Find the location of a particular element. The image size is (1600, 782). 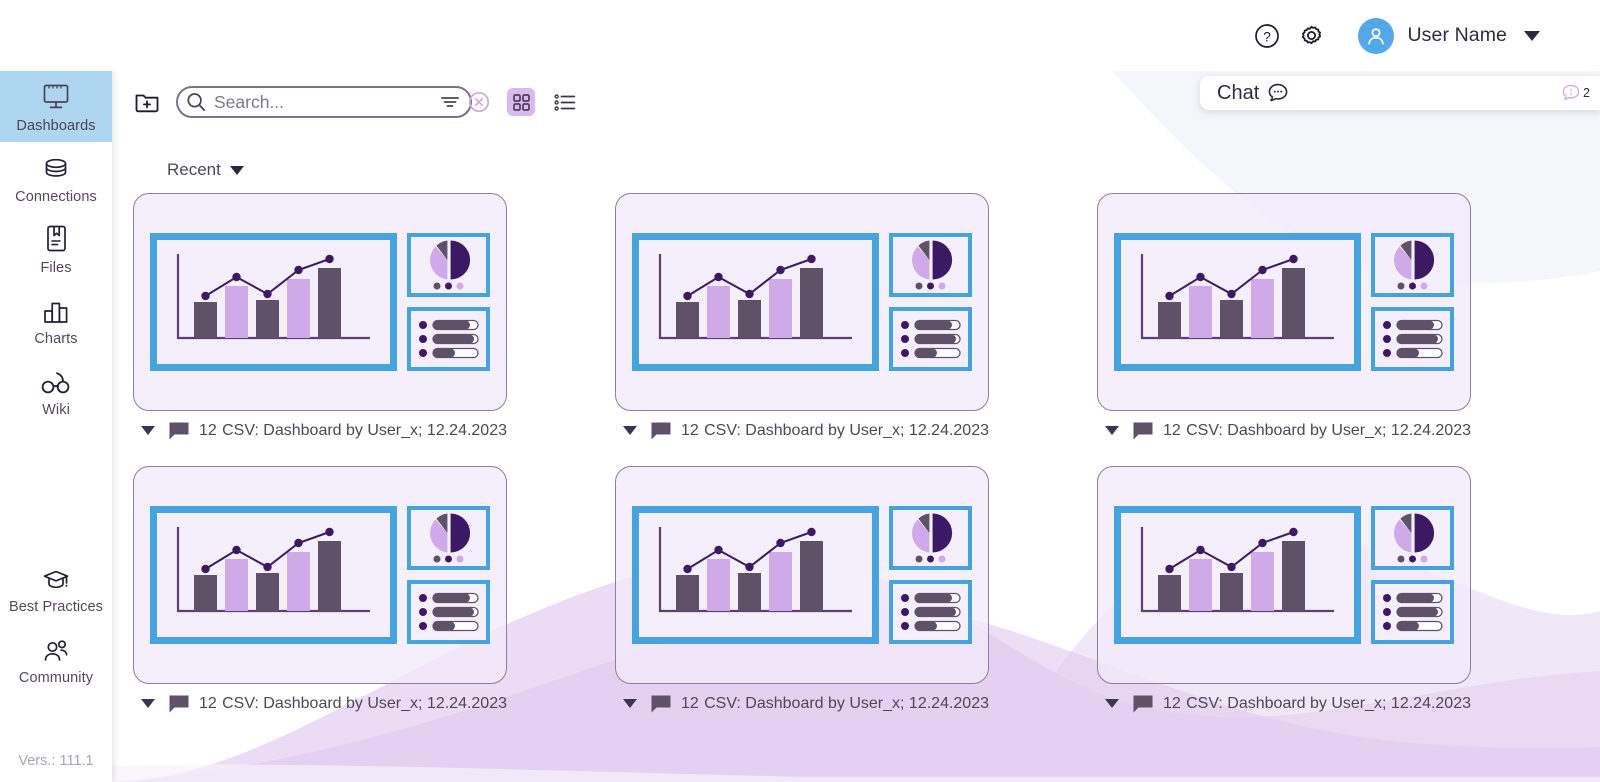

sort-row: Recent is located at coordinates (856, 156).